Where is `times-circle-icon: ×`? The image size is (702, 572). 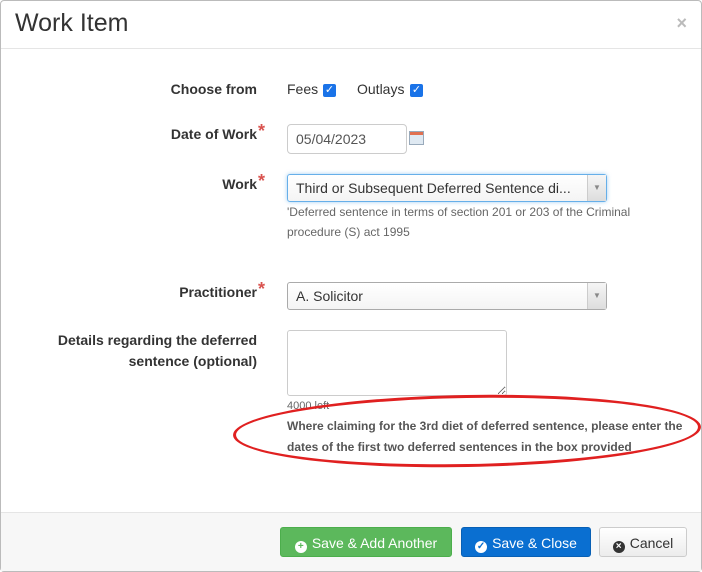
times-circle-icon: × is located at coordinates (618, 547).